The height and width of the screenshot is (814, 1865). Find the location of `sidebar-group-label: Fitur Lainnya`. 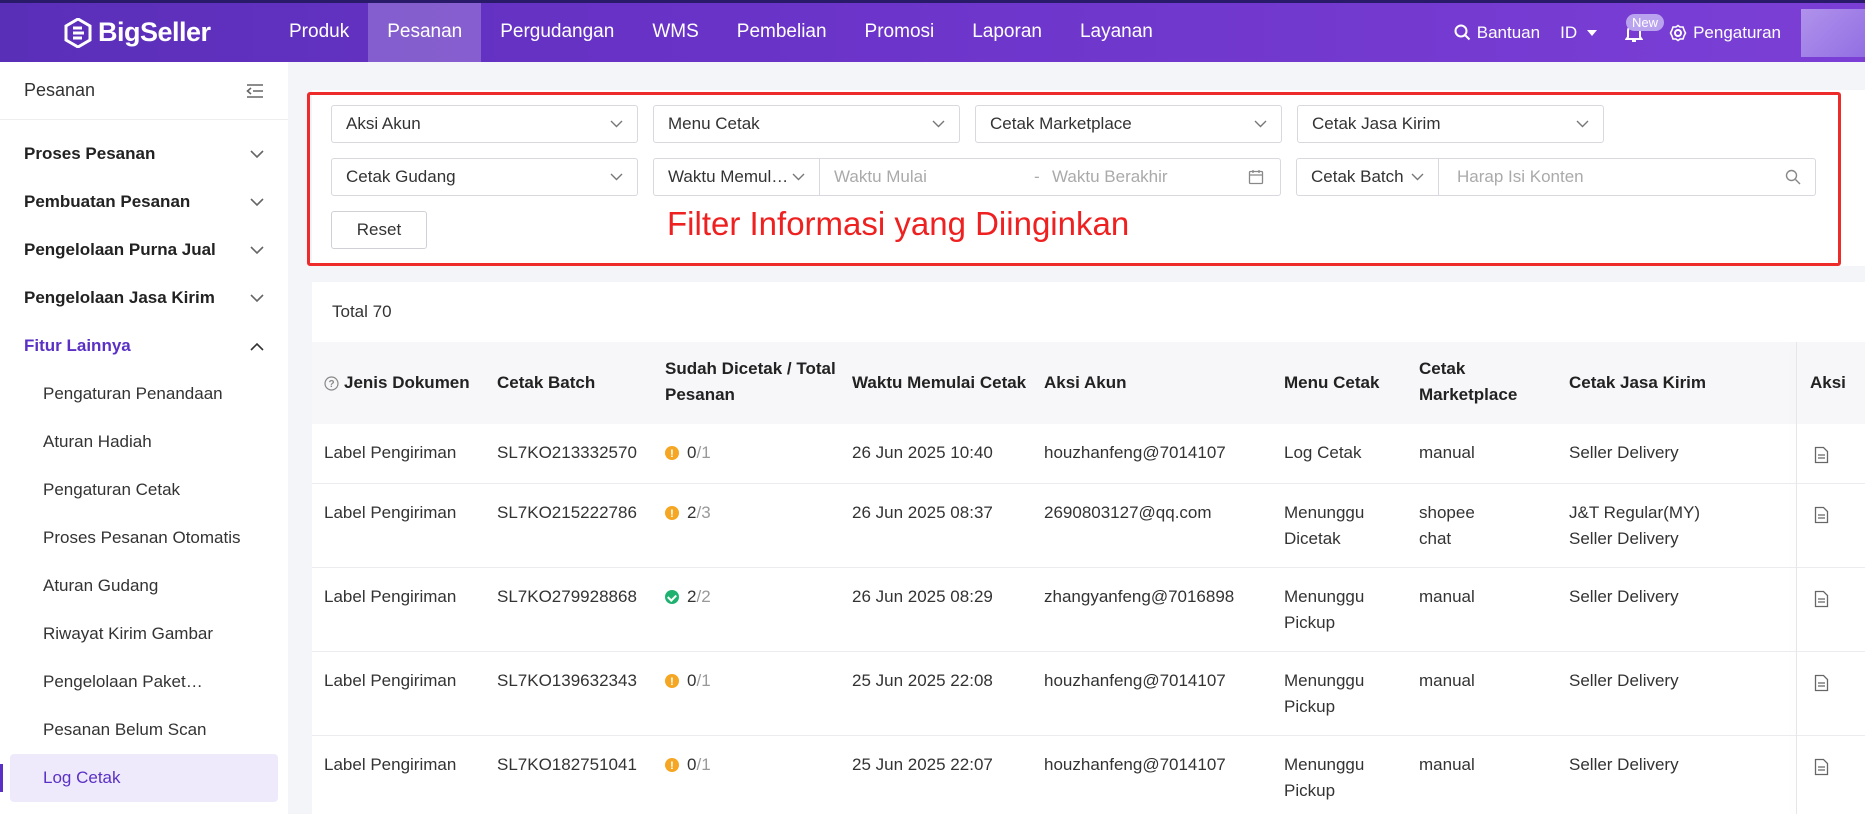

sidebar-group-label: Fitur Lainnya is located at coordinates (77, 345).